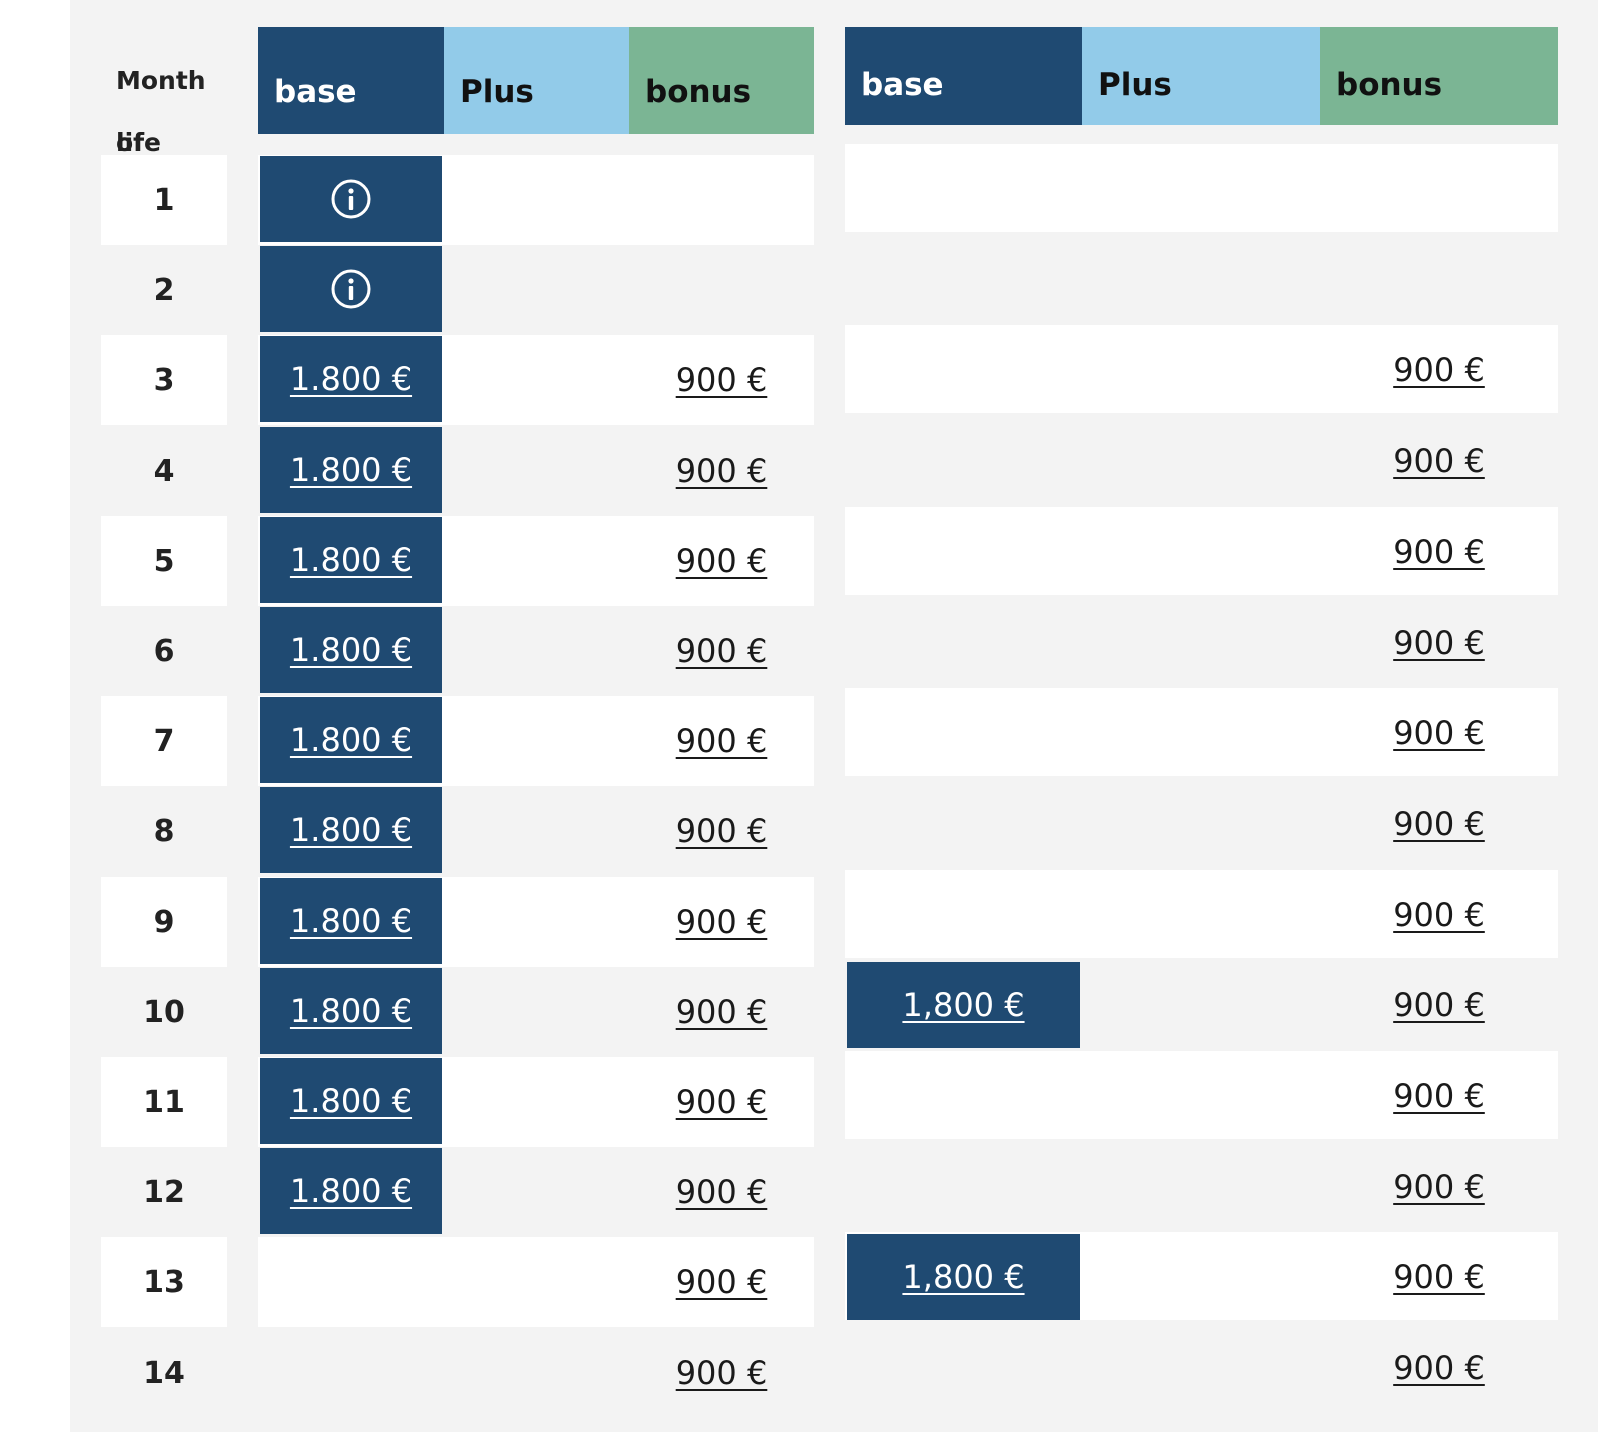  I want to click on month-number: 12, so click(164, 1192).